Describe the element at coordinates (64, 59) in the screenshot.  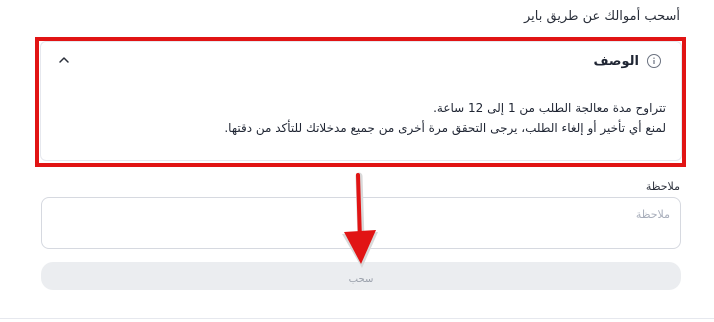
I see `chevron-up-icon` at that location.